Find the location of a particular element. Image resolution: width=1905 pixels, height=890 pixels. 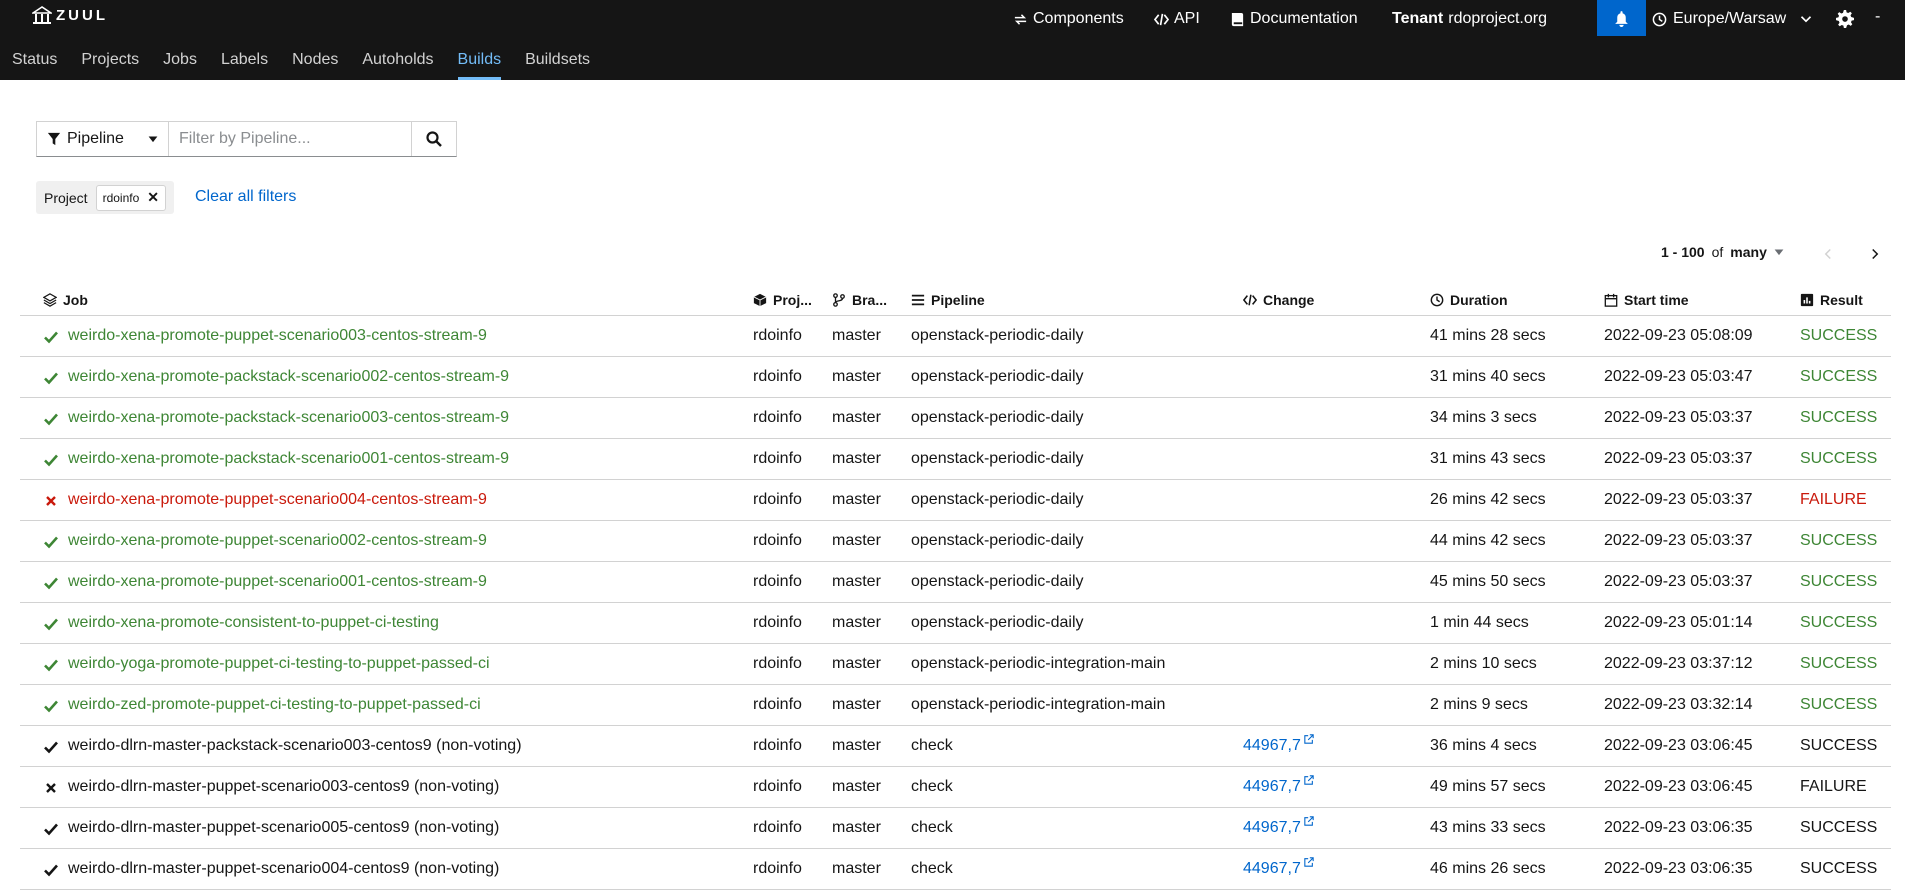

tab-labels: Labels is located at coordinates (244, 61).